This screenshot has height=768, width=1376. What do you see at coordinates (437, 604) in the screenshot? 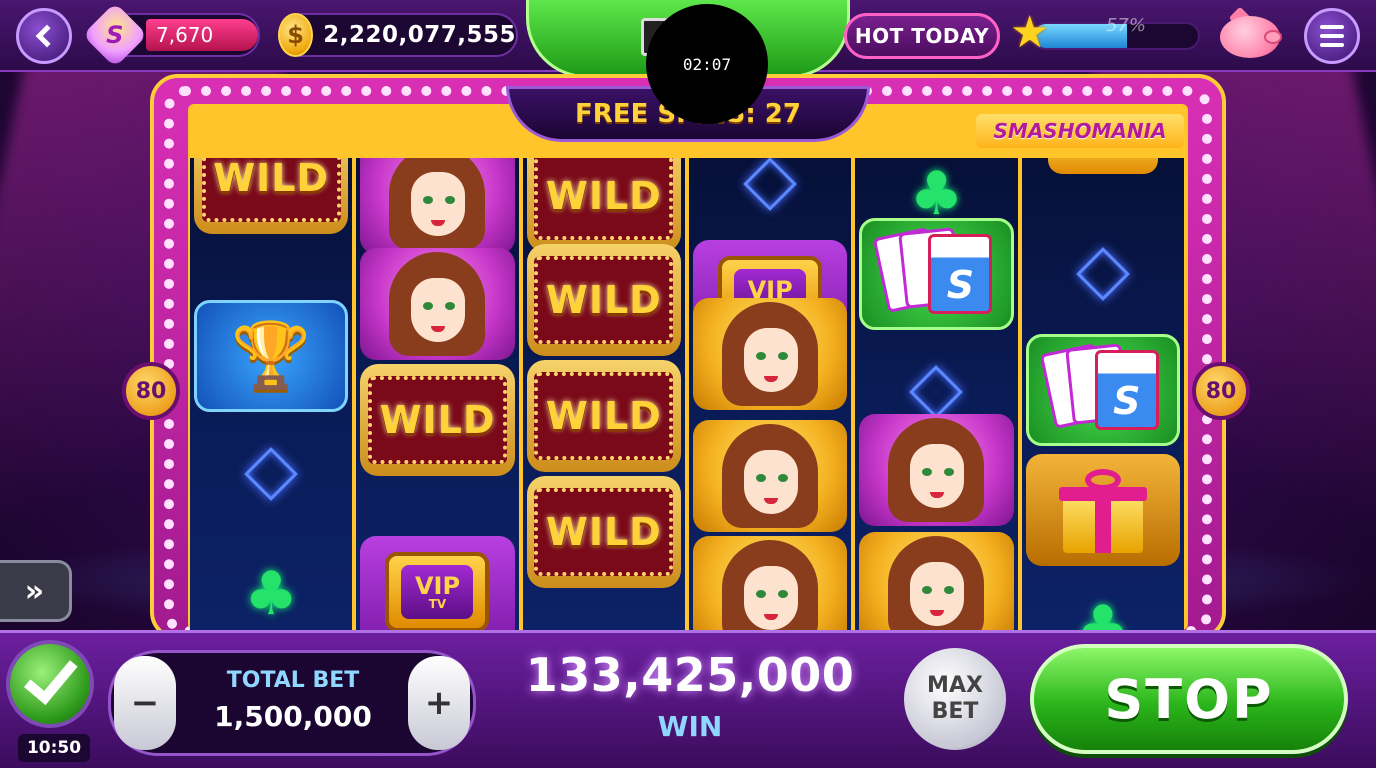
I see `vip-sub-label: TV` at bounding box center [437, 604].